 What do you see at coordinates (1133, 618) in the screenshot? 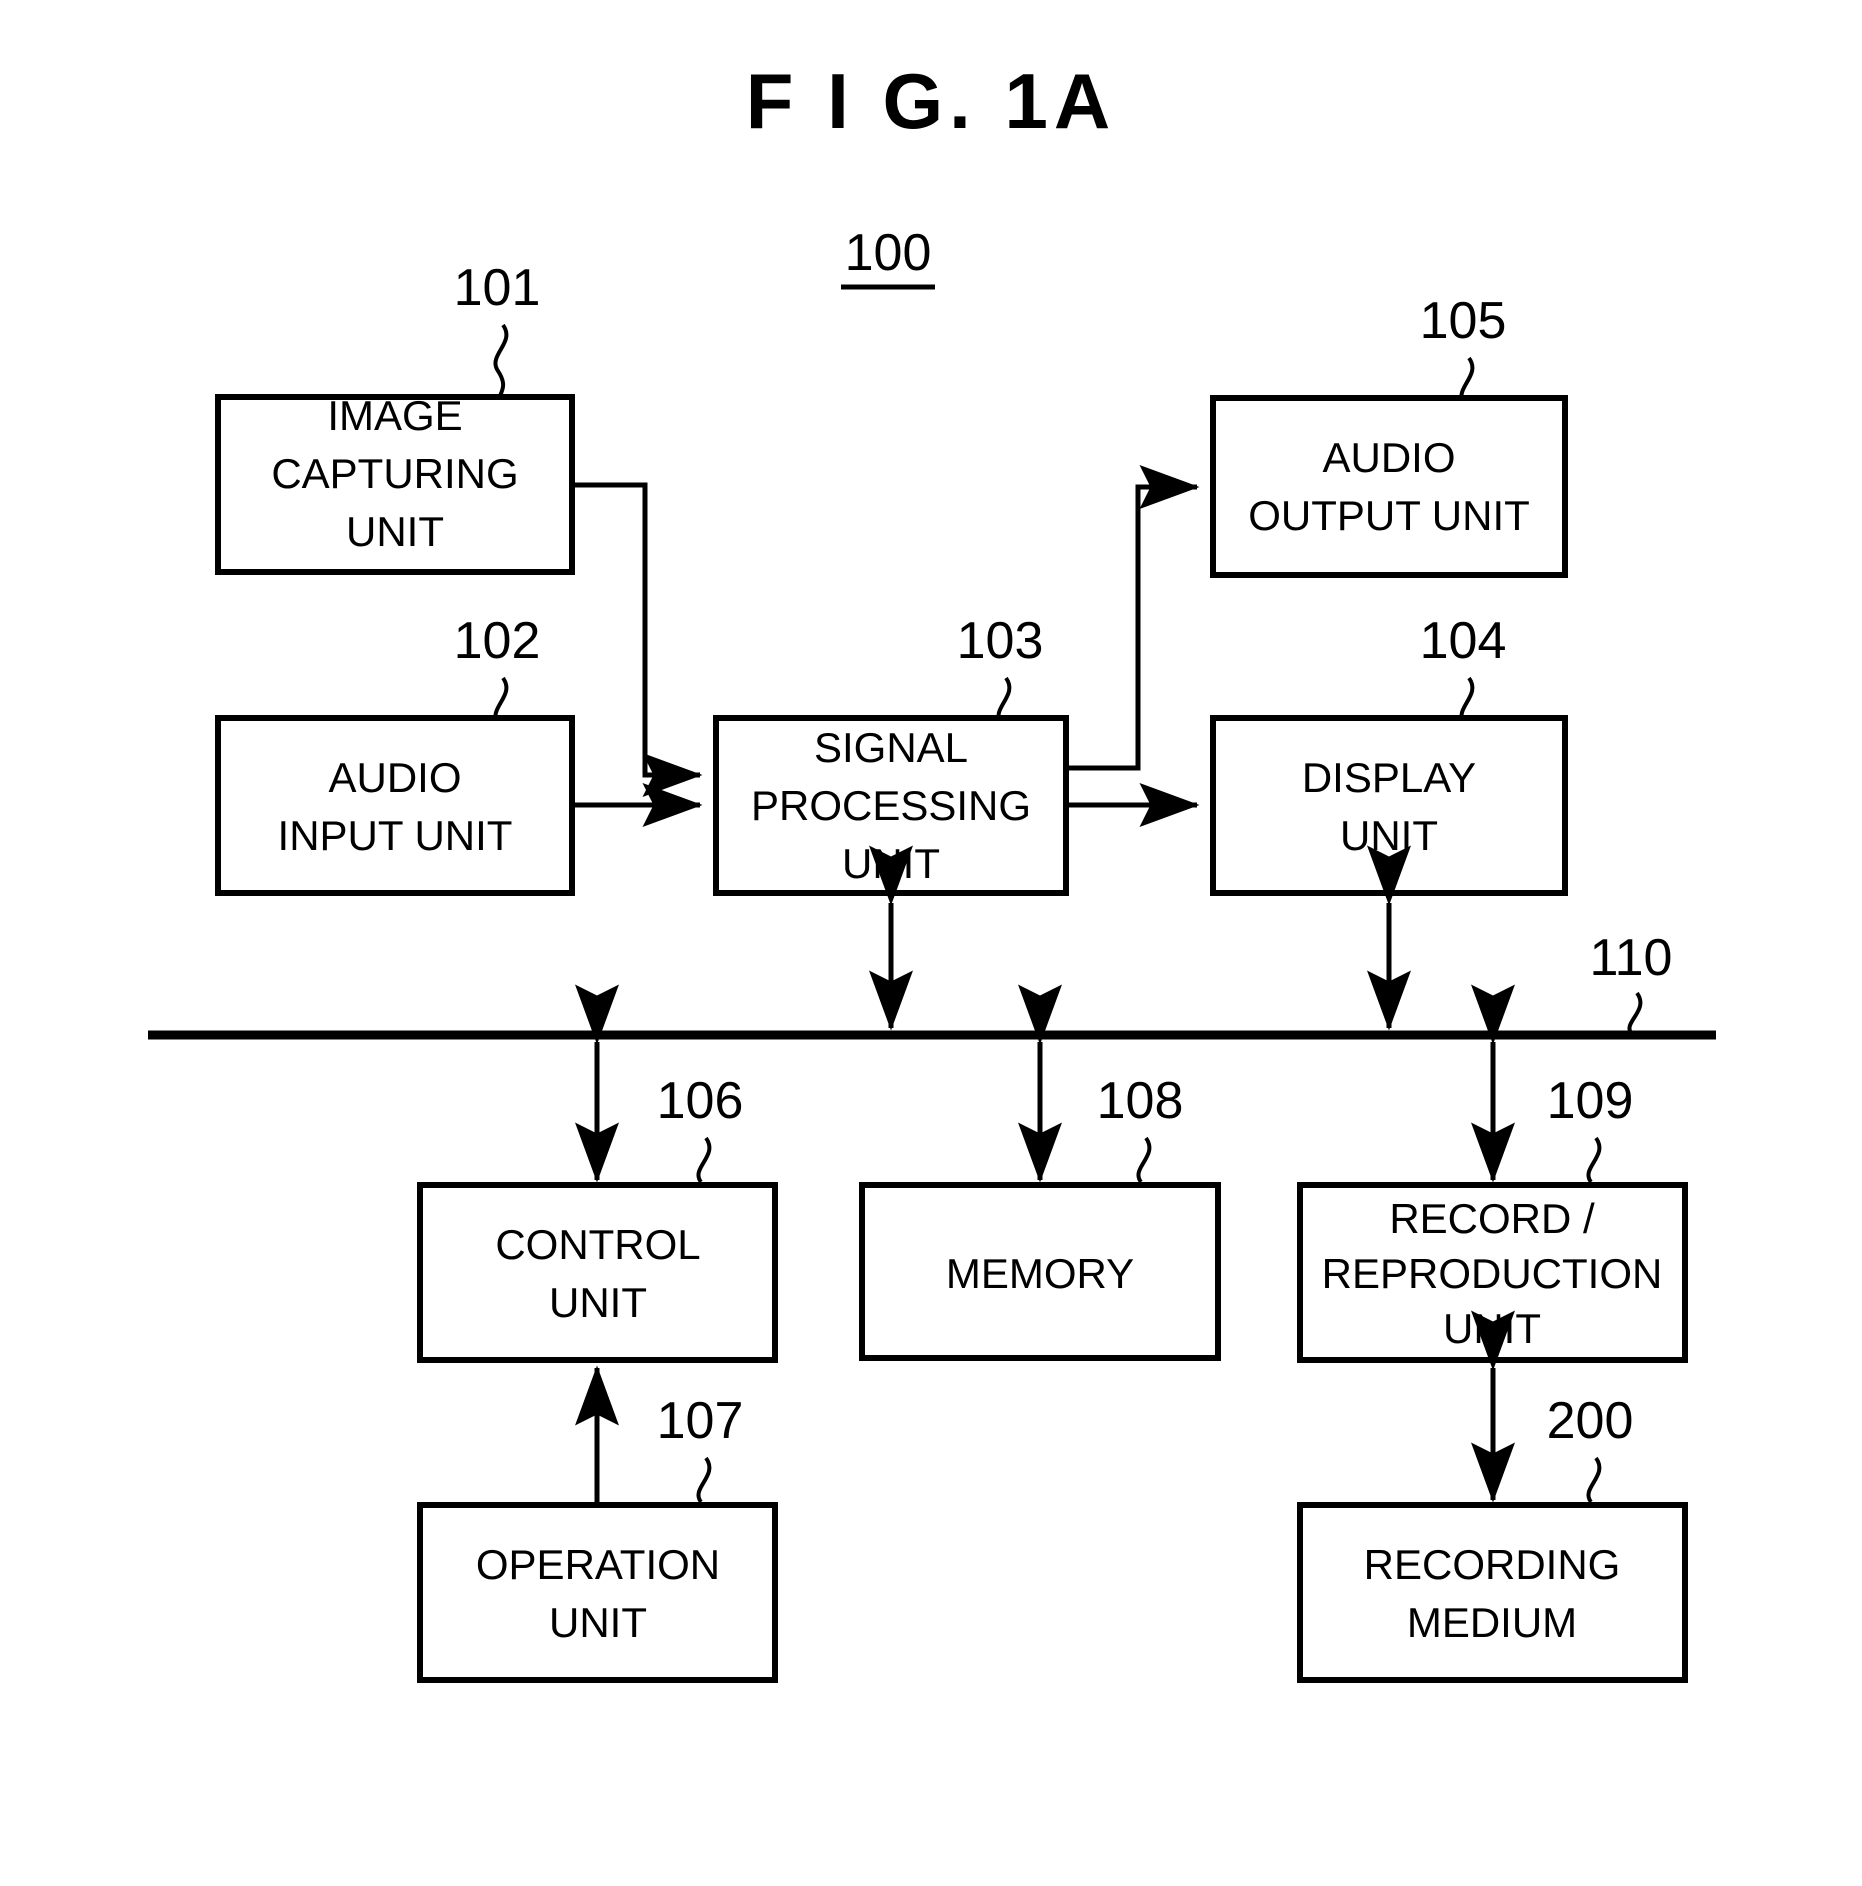
I see `connection-signal-processing-to-audio-output` at bounding box center [1133, 618].